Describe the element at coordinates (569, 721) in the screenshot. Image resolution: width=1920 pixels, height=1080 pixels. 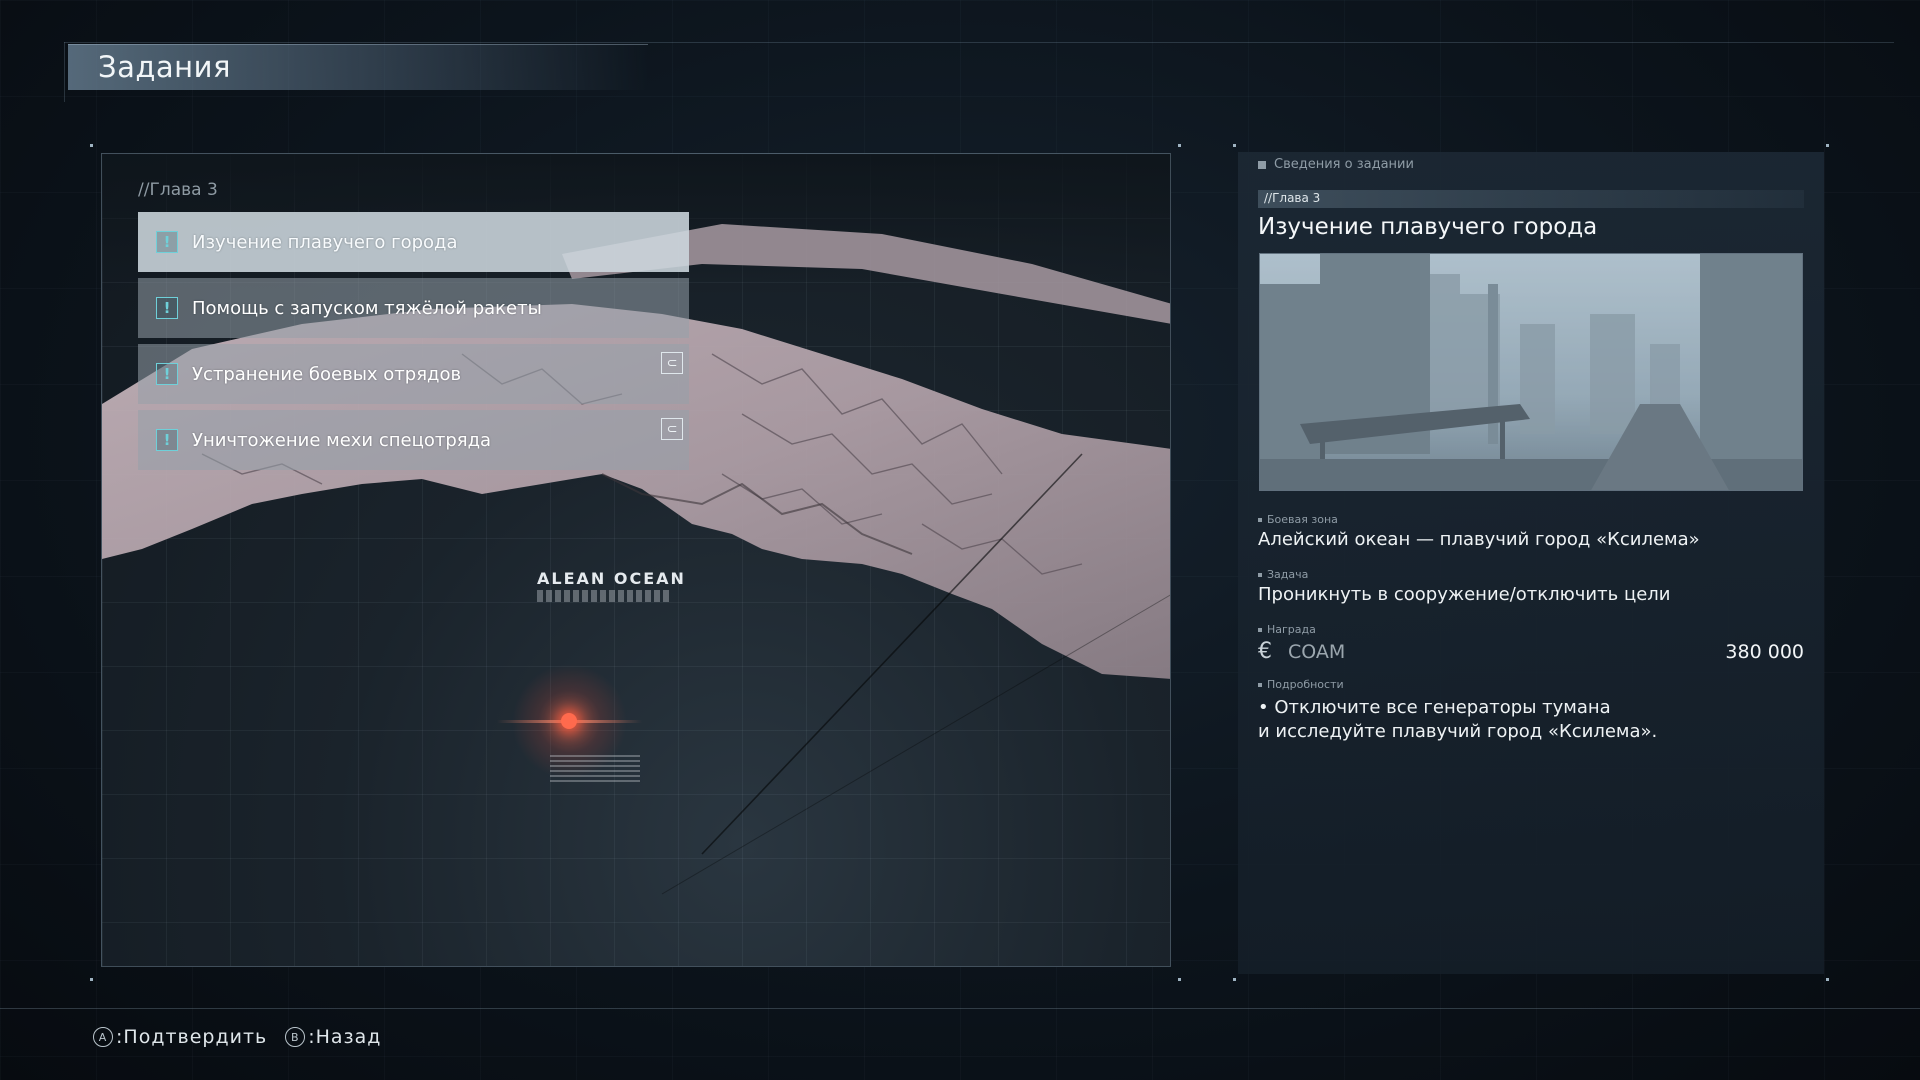
I see `mission-location-marker-icon` at that location.